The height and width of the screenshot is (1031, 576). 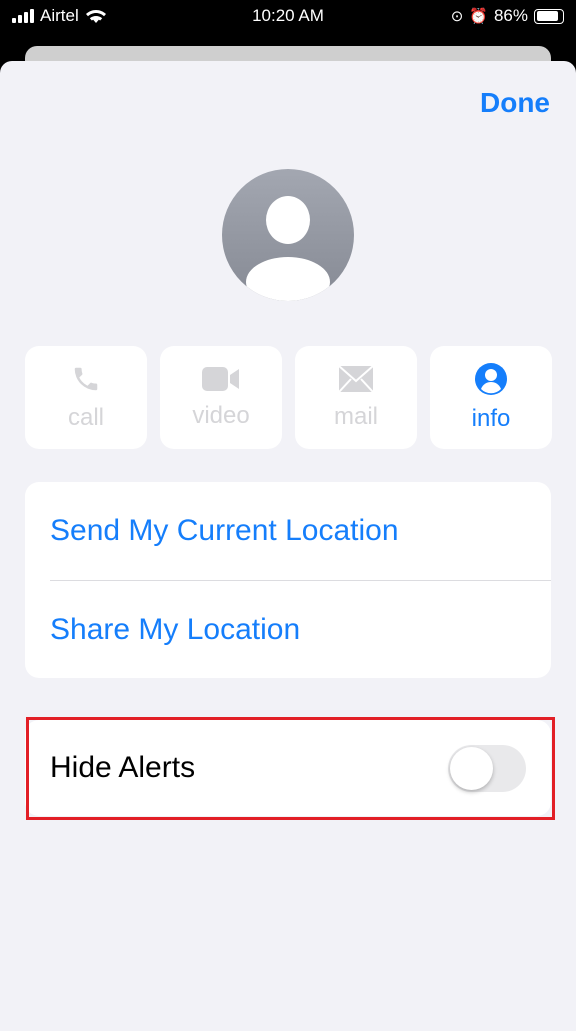 What do you see at coordinates (290, 768) in the screenshot?
I see `highlight-box` at bounding box center [290, 768].